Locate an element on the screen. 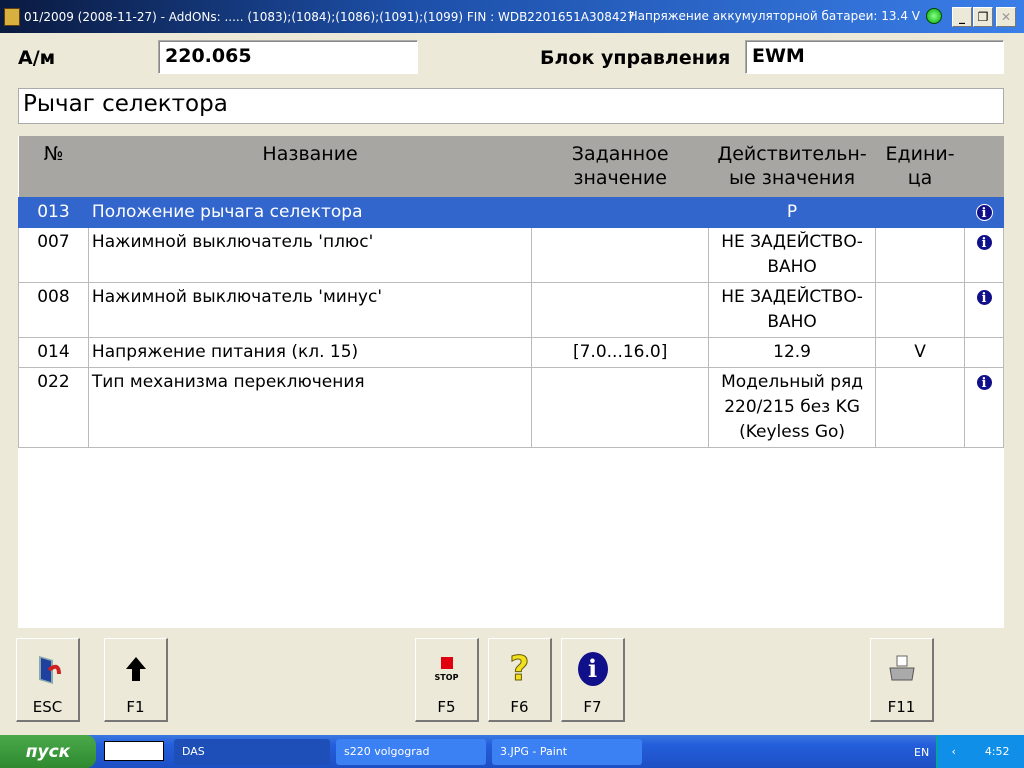 The image size is (1024, 768). row-number: 014 is located at coordinates (53, 352).